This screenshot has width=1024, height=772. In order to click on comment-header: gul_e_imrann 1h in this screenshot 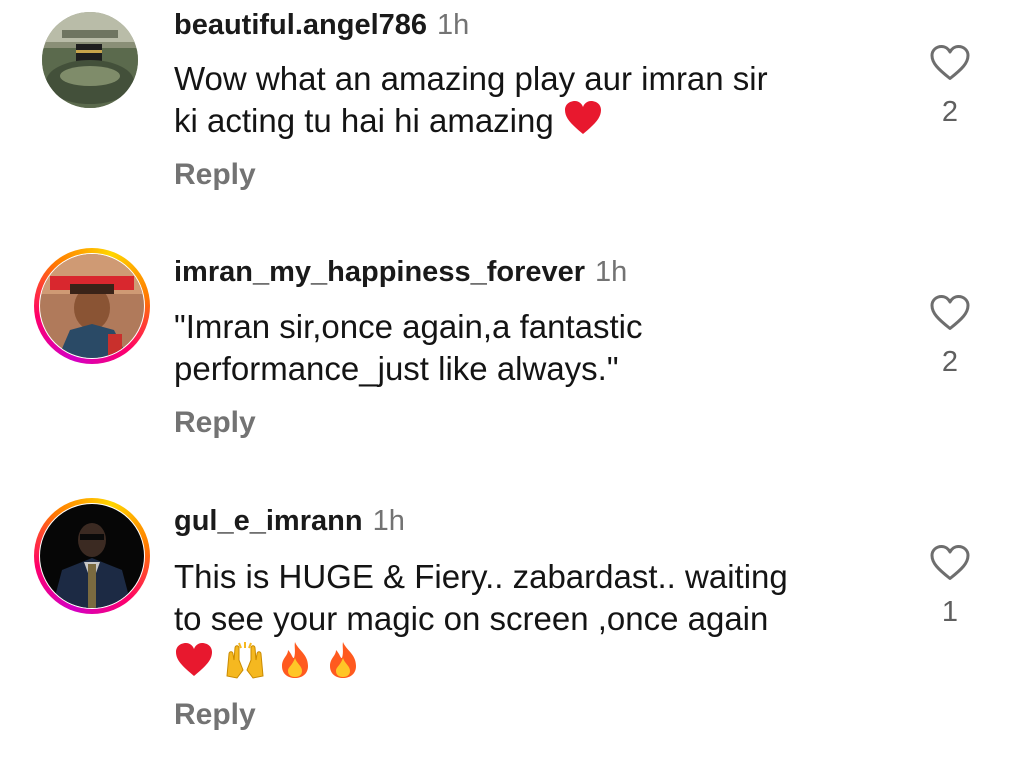, I will do `click(289, 521)`.